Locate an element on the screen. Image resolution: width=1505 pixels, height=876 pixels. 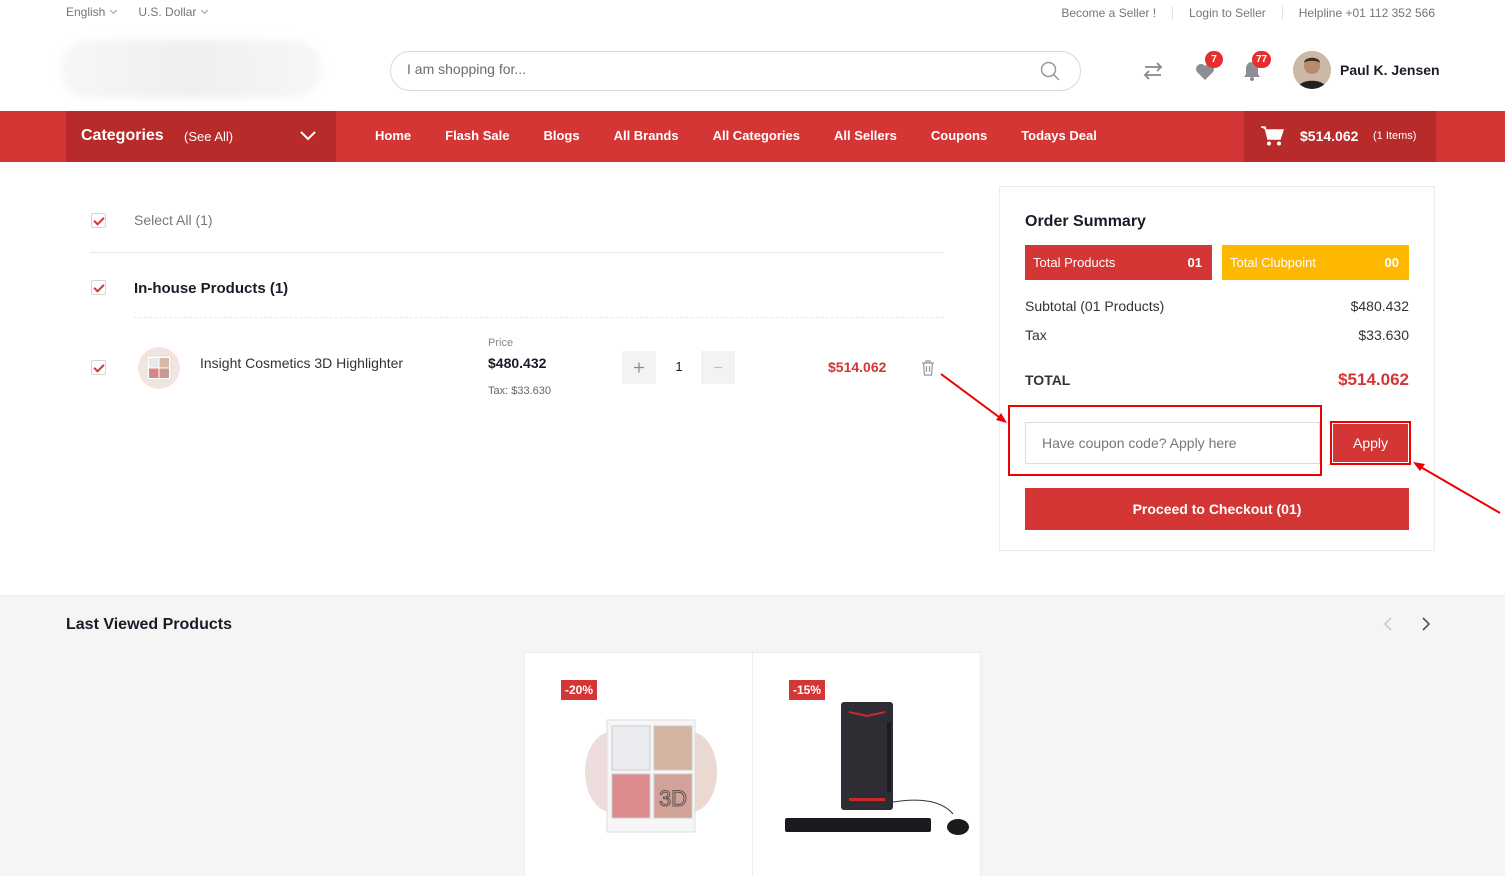
group-checkbox is located at coordinates (98, 287).